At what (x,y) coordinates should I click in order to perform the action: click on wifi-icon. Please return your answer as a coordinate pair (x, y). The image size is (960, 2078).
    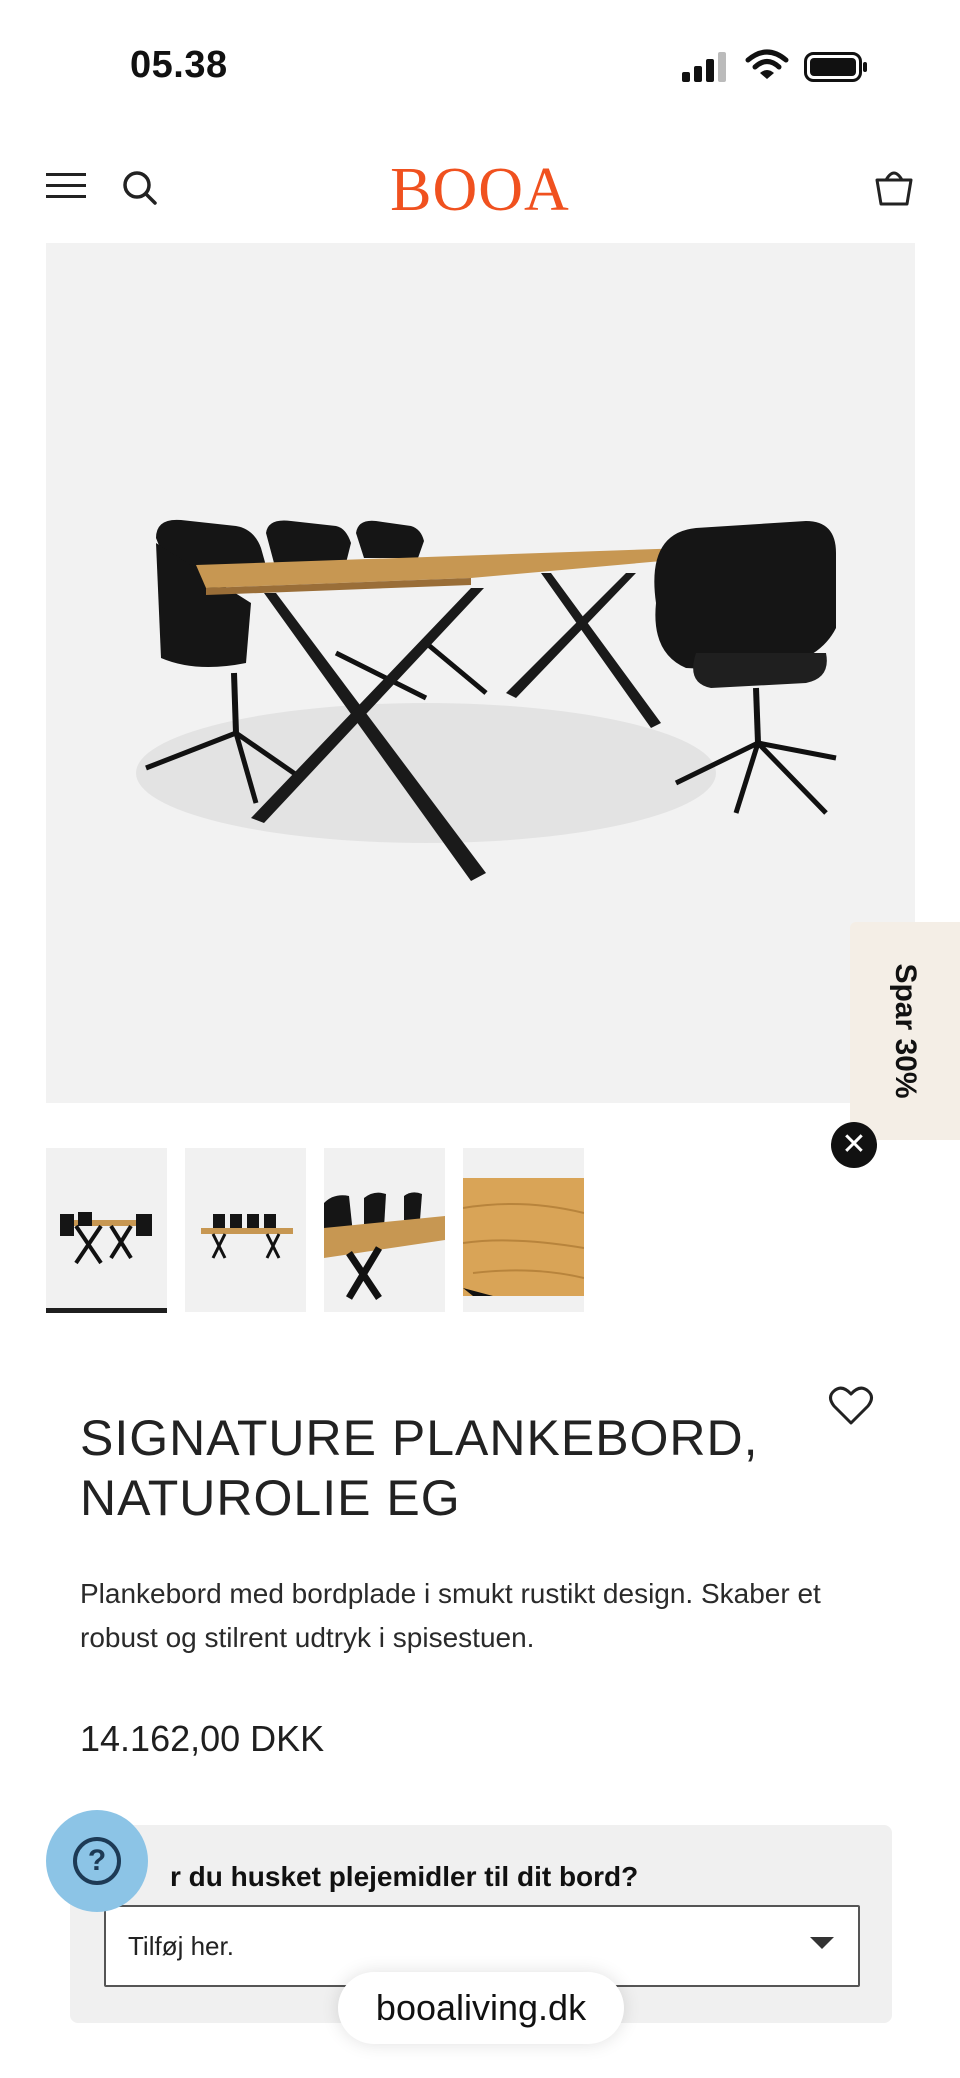
    Looking at the image, I should click on (767, 65).